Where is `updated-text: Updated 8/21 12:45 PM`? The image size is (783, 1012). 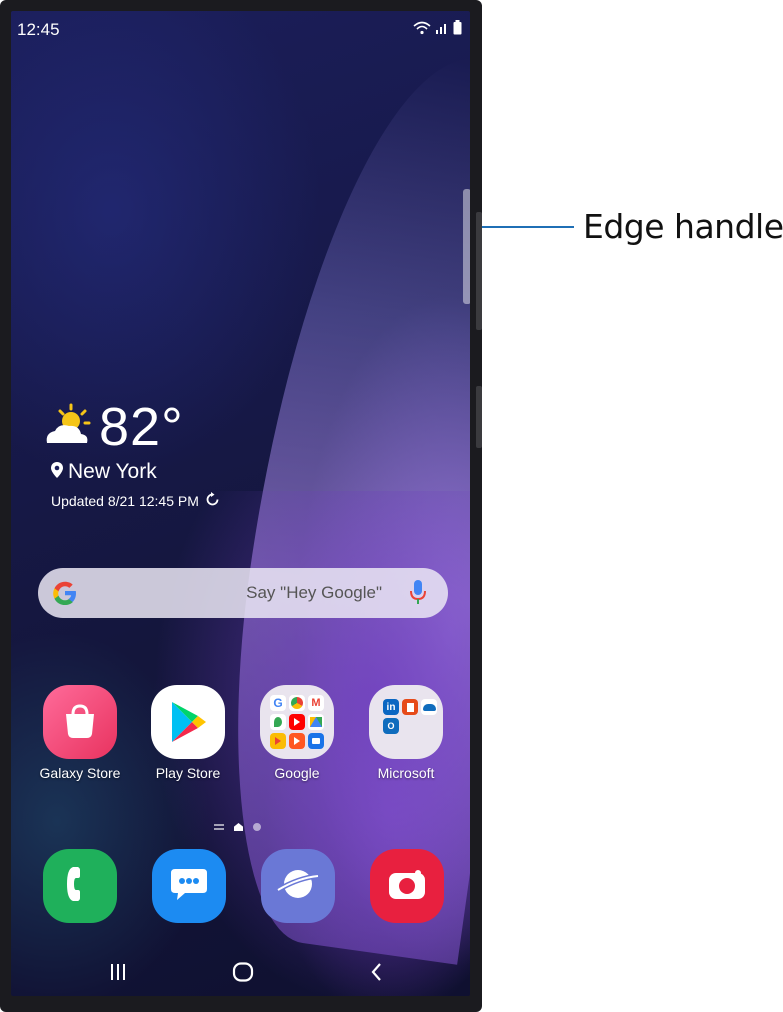
updated-text: Updated 8/21 12:45 PM is located at coordinates (125, 501).